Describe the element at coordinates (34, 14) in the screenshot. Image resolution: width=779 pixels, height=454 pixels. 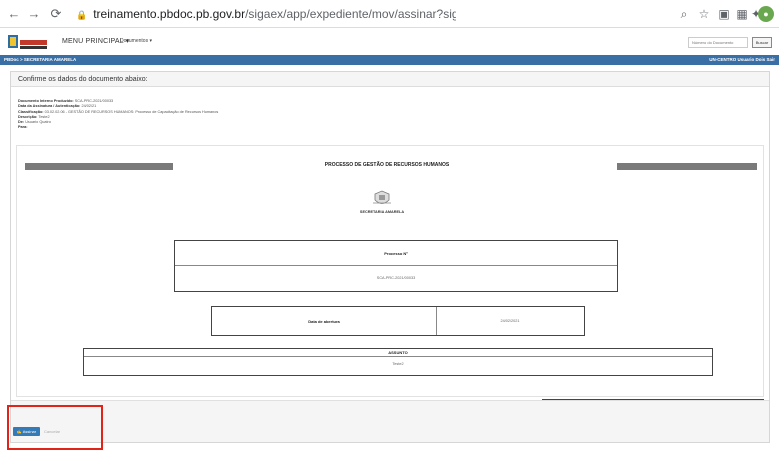
I see `forward-arrow-icon: →` at that location.